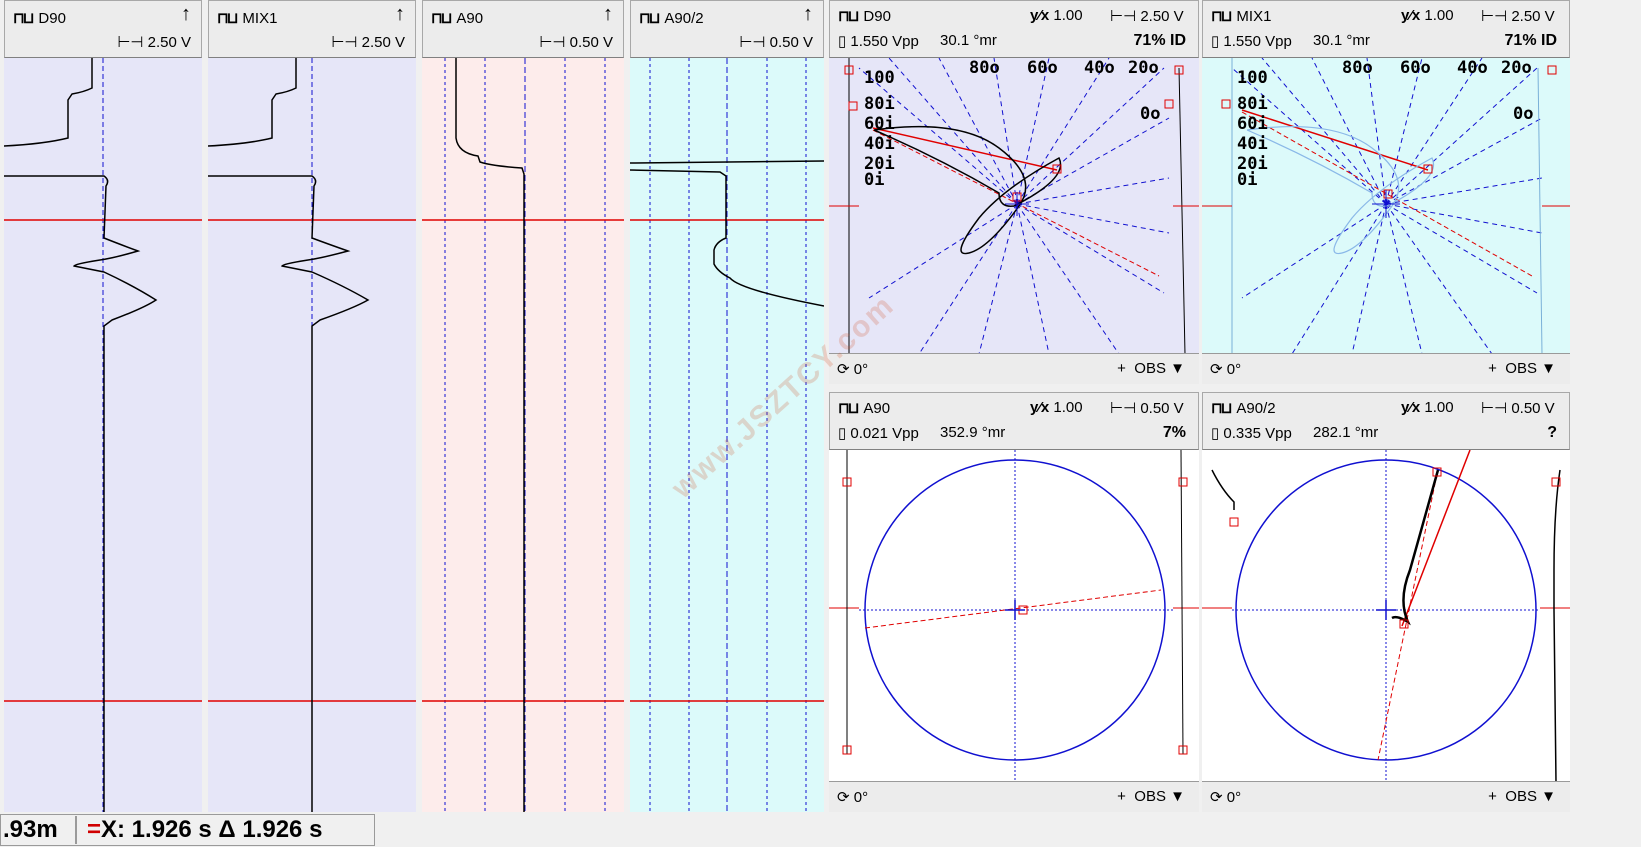 The height and width of the screenshot is (847, 1641). Describe the element at coordinates (30, 829) in the screenshot. I see `position-readout: .93m` at that location.